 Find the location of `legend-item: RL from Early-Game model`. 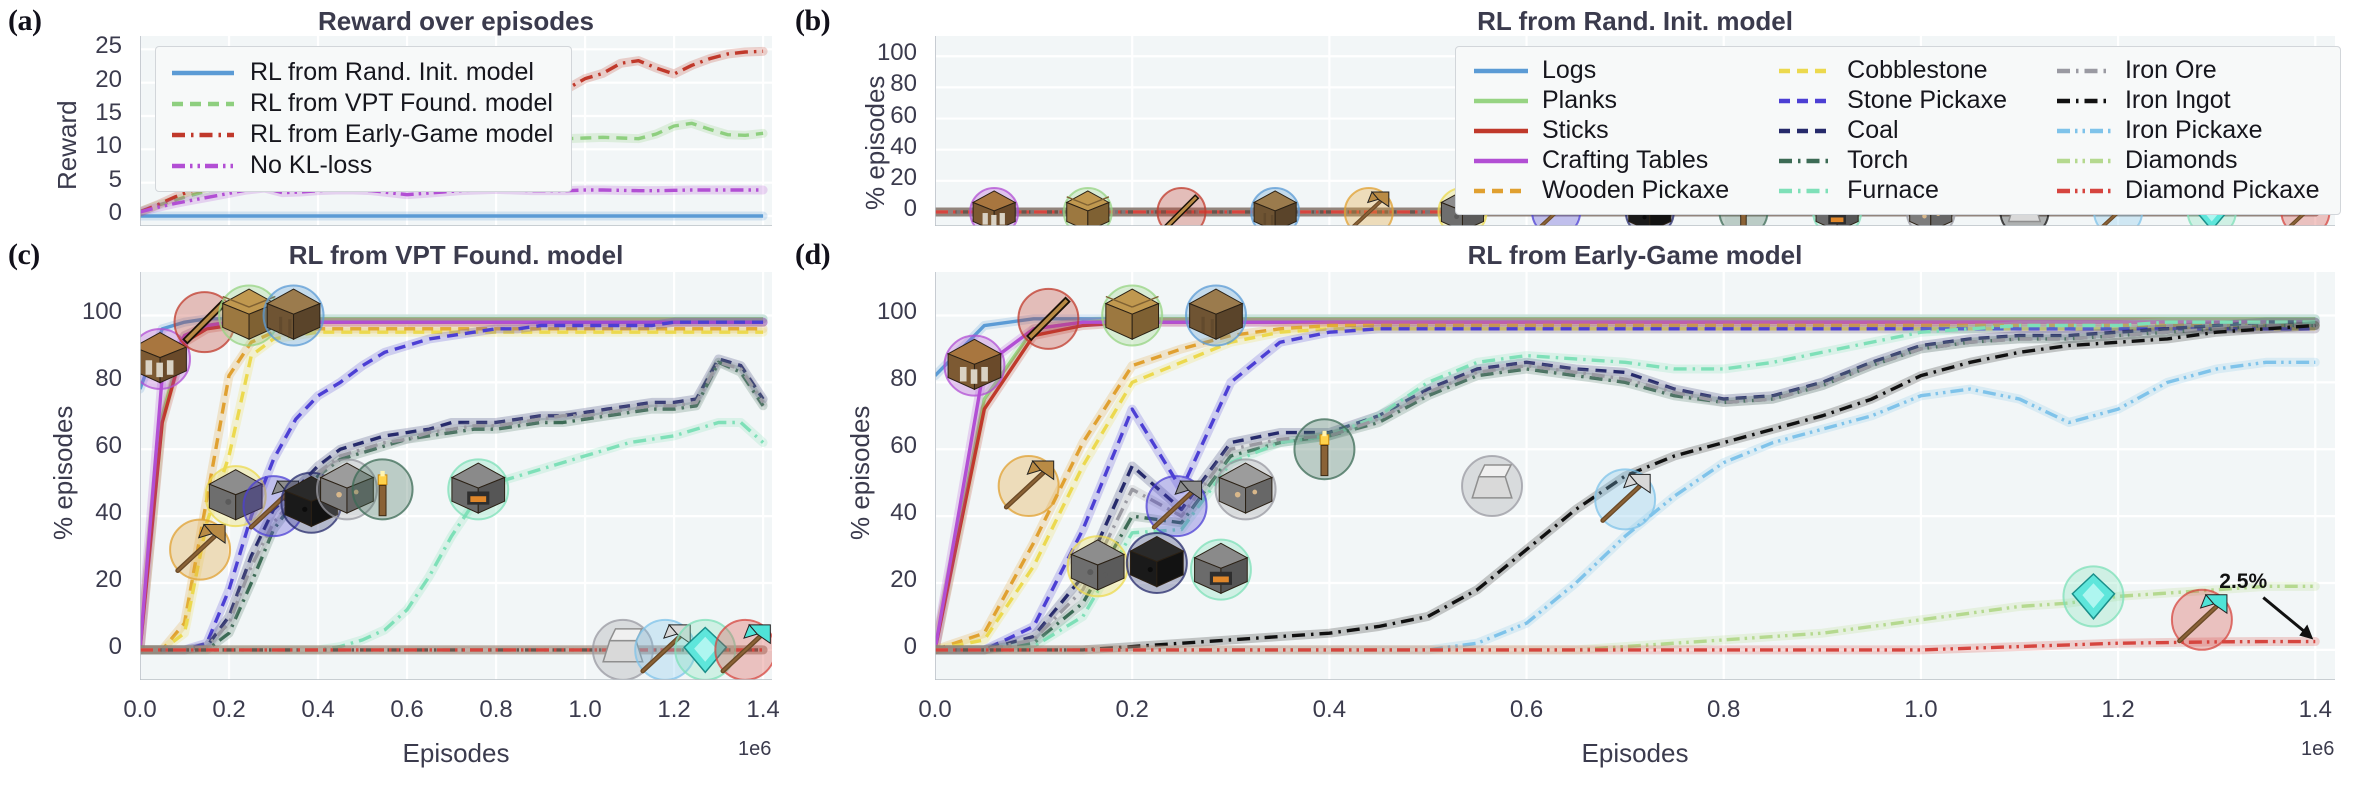

legend-item: RL from Early-Game model is located at coordinates (361, 134).